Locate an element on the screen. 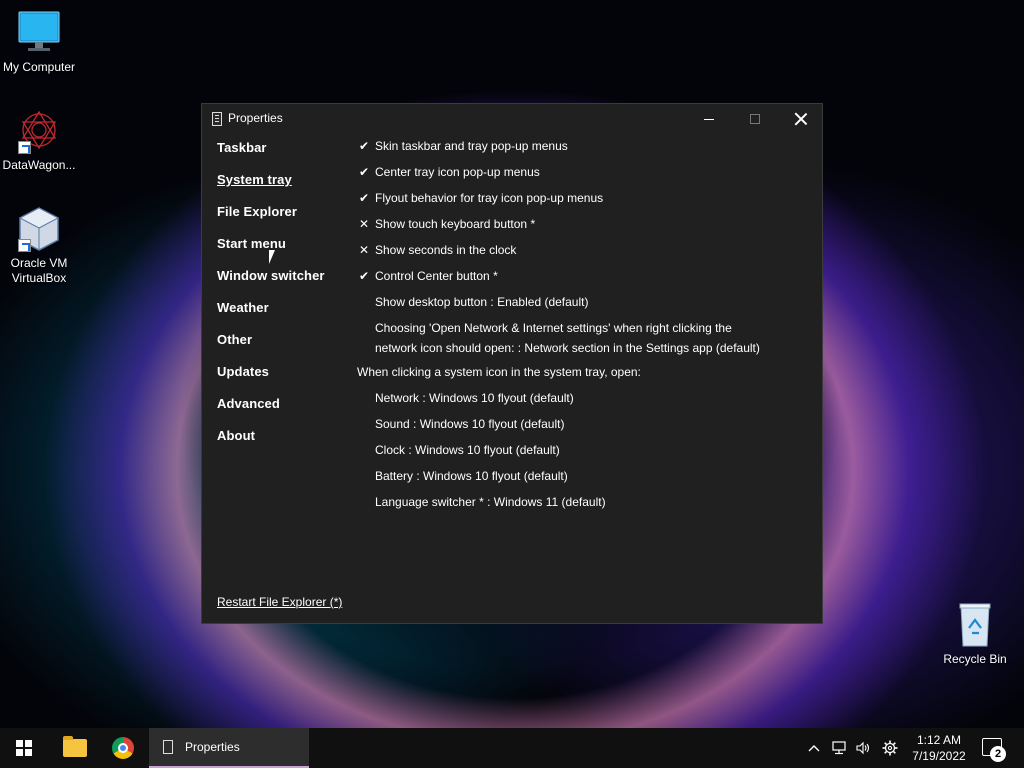 The image size is (1024, 768). desktop-icon-virtualbox: Oracle VM VirtualBox is located at coordinates (39, 246).